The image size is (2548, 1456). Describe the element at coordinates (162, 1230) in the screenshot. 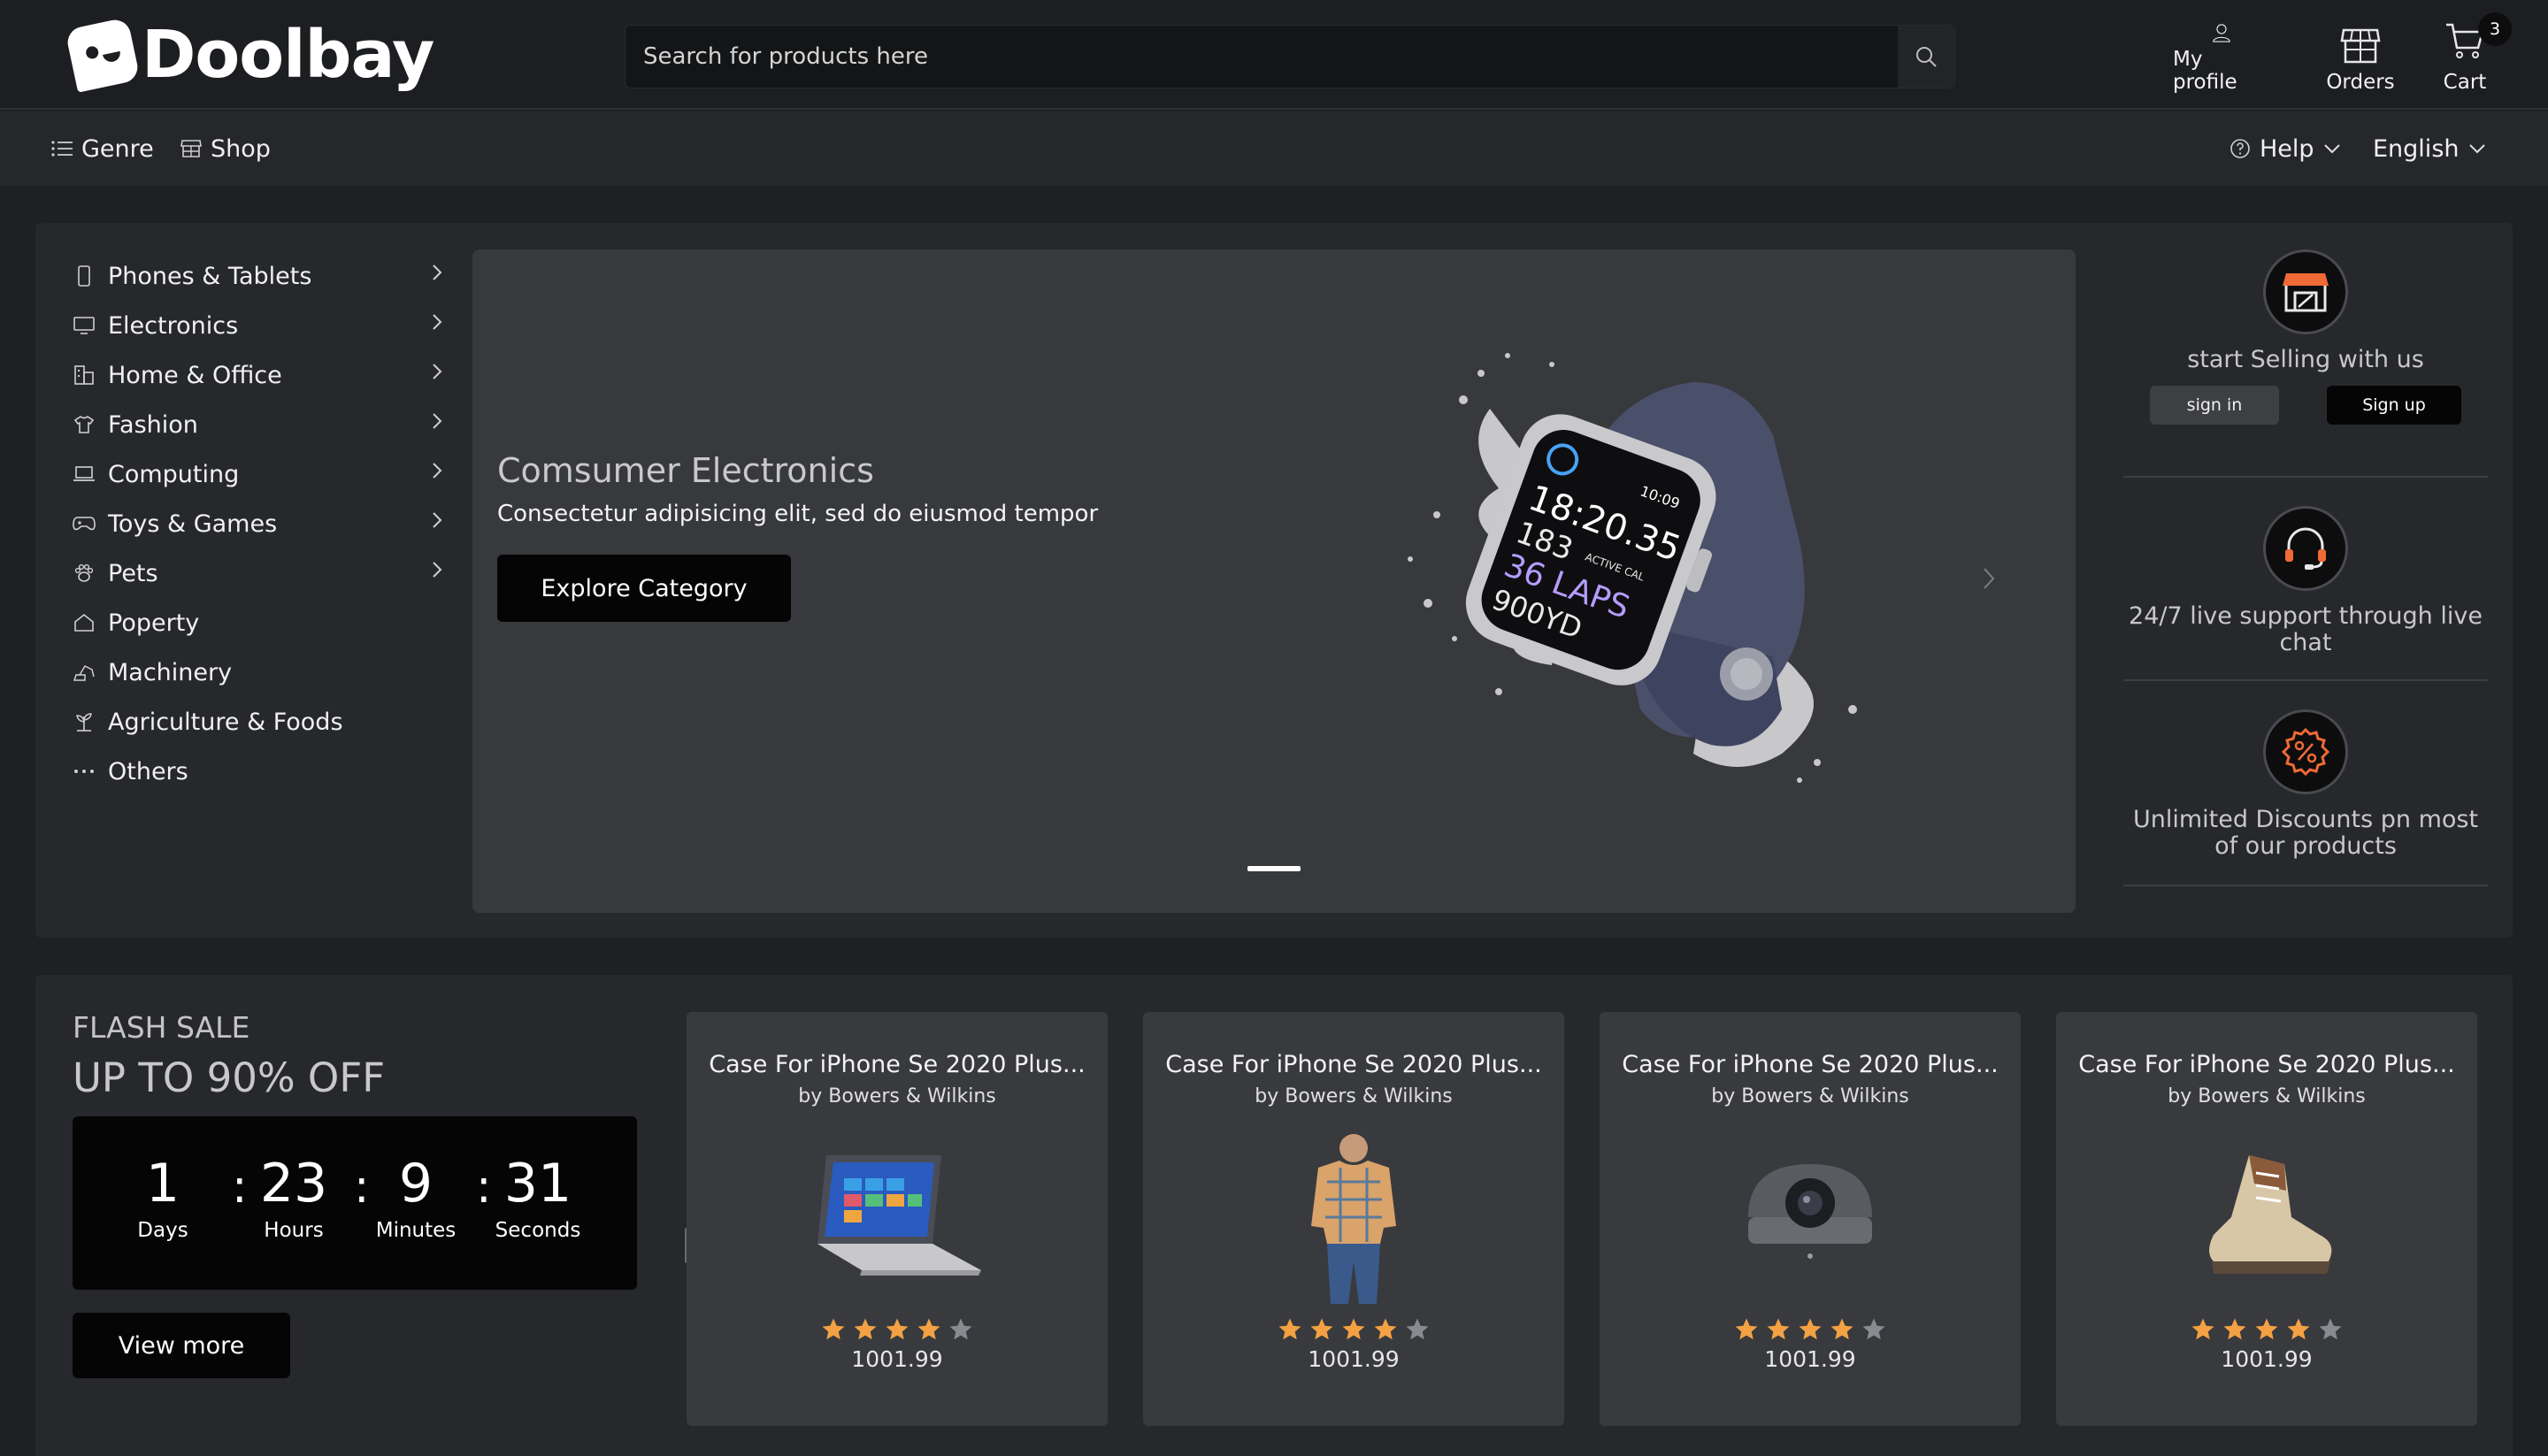

I see `countdown-days-label: Days` at that location.